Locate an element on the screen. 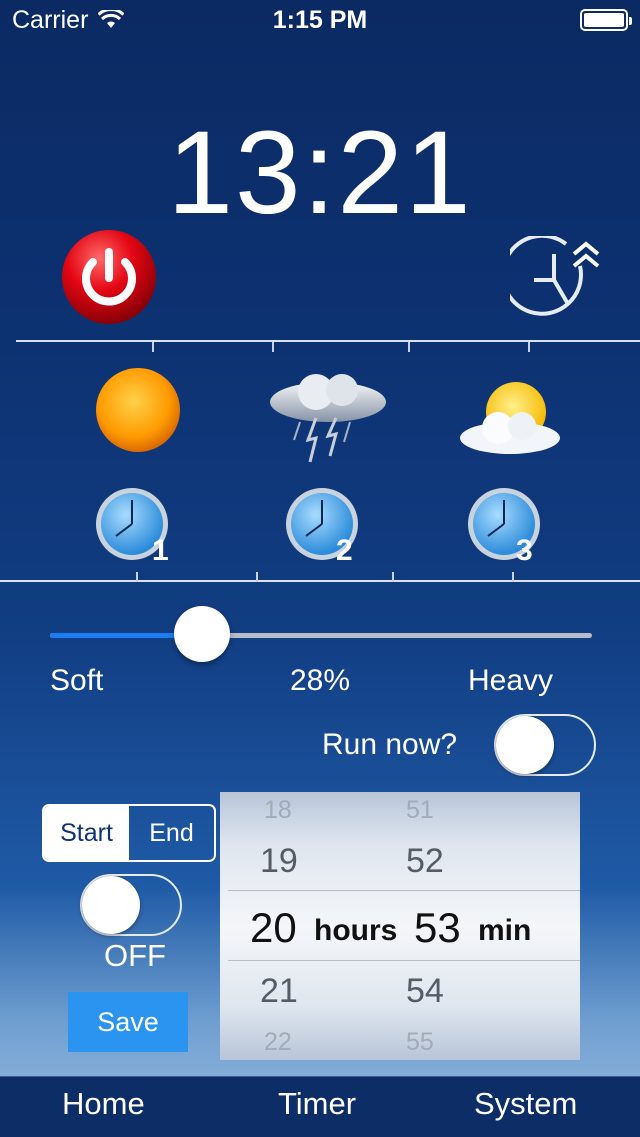  picker-hours-unit: hours is located at coordinates (356, 930).